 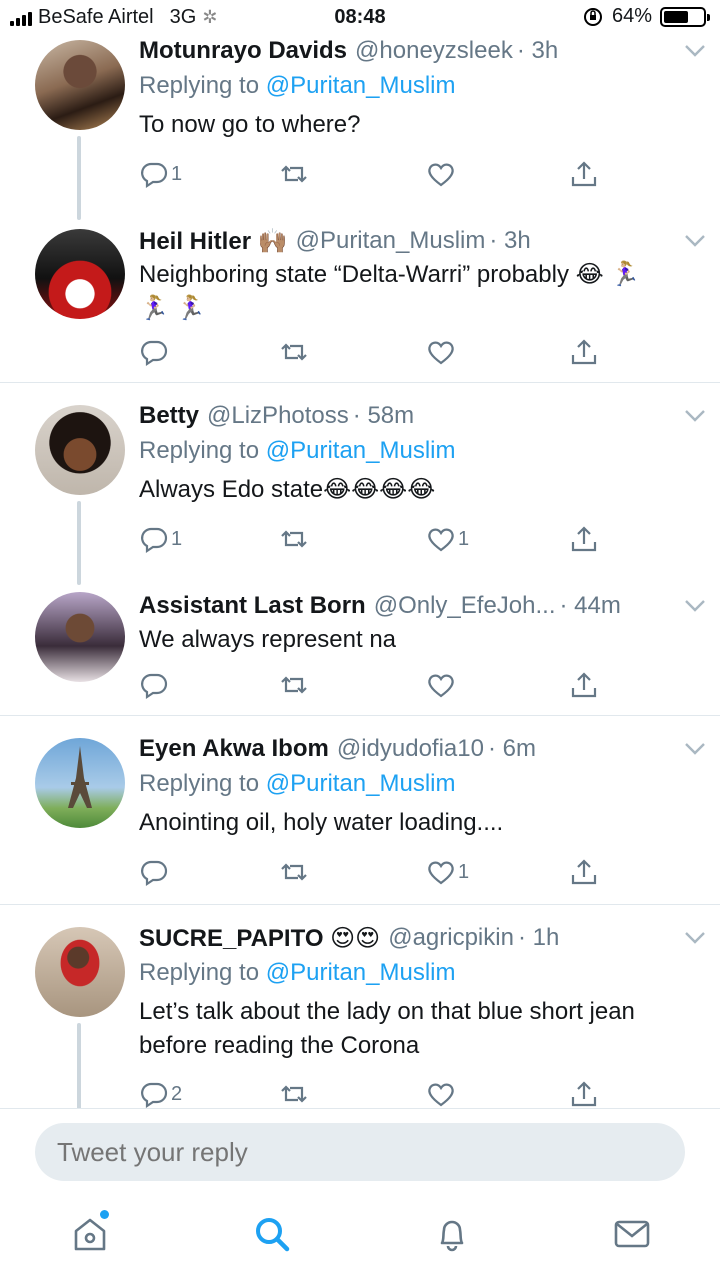 What do you see at coordinates (252, 606) in the screenshot?
I see `author-name: Assistant Last Born` at bounding box center [252, 606].